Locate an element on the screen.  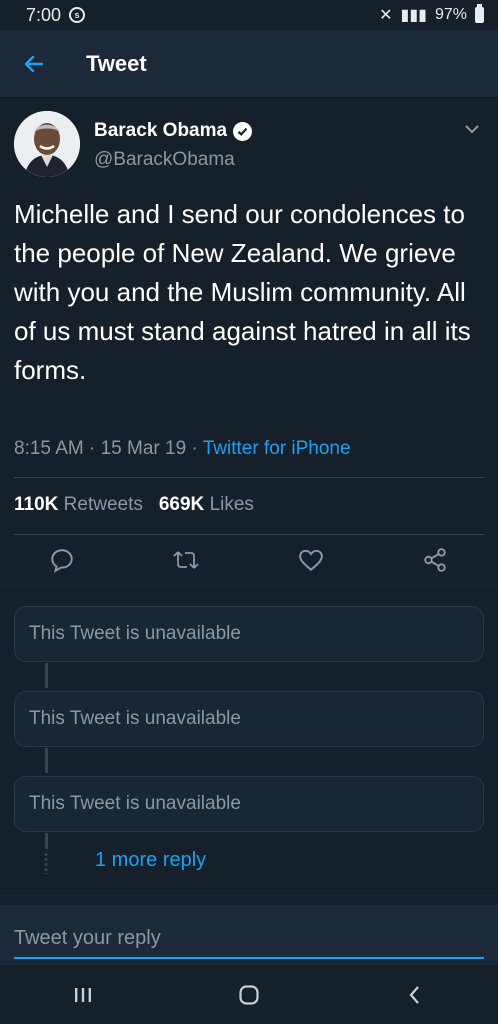
likes-count: 669K is located at coordinates (181, 504).